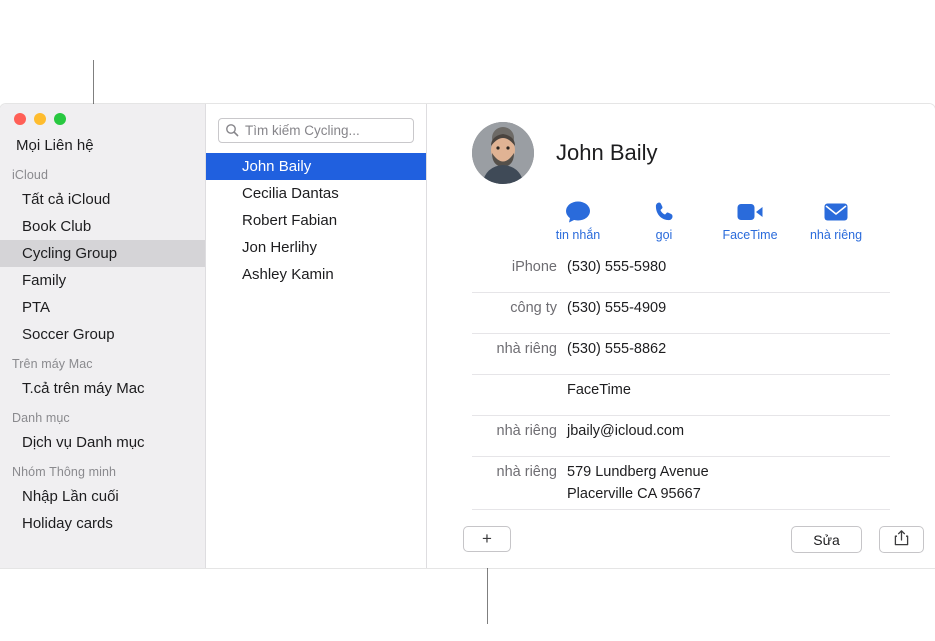  What do you see at coordinates (36, 307) in the screenshot?
I see `sidebar-item-label: PTA` at bounding box center [36, 307].